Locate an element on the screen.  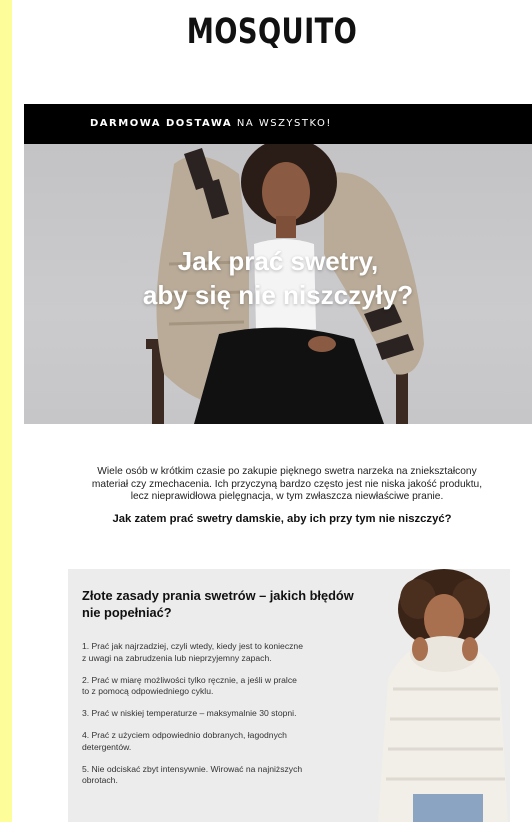
rule-line: obrotach. is located at coordinates (100, 780).